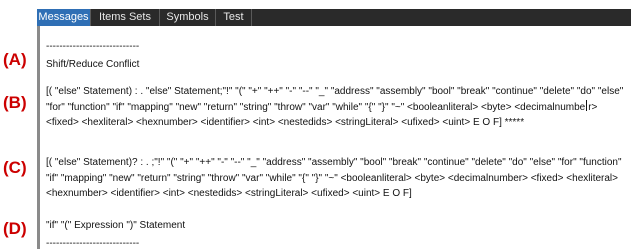 The width and height of the screenshot is (631, 249). Describe the element at coordinates (15, 102) in the screenshot. I see `annotation-label-b: (B)` at that location.